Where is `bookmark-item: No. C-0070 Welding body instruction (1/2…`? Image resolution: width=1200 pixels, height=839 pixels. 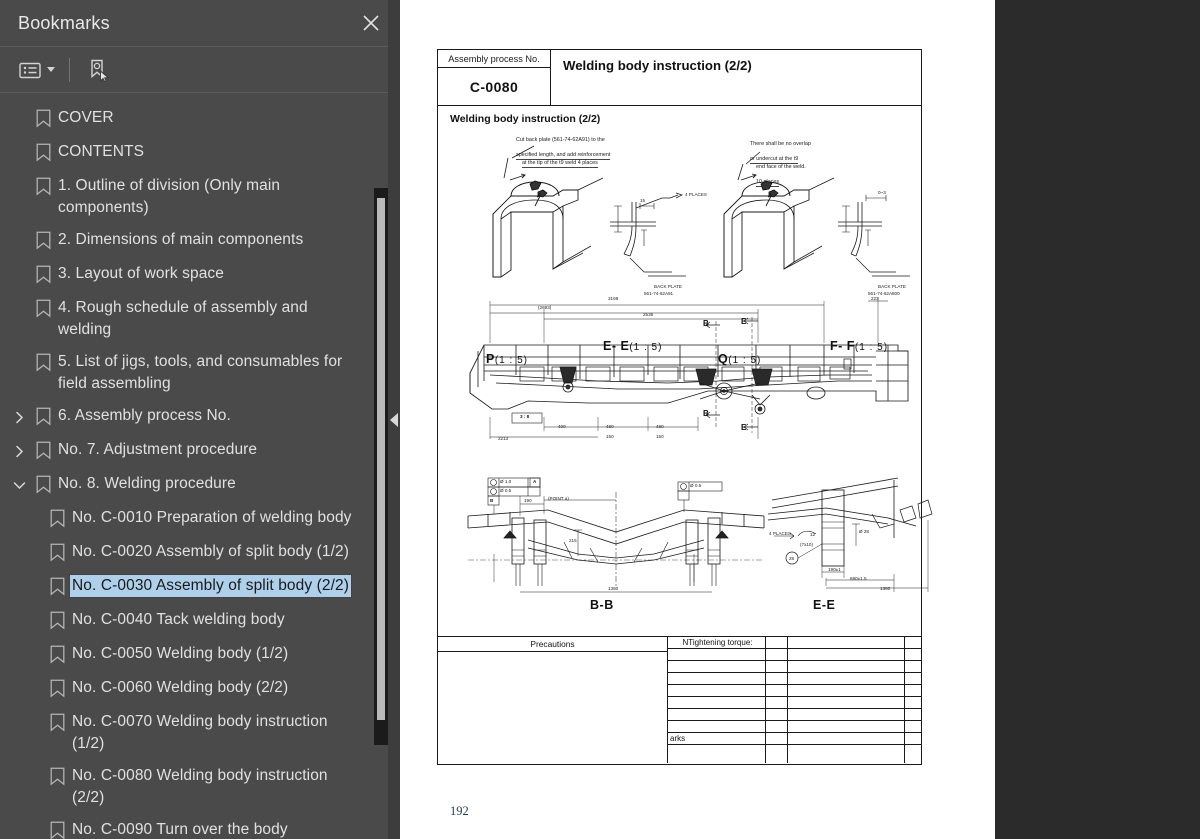 bookmark-item: No. C-0070 Welding body instruction (1/2… is located at coordinates (185, 733).